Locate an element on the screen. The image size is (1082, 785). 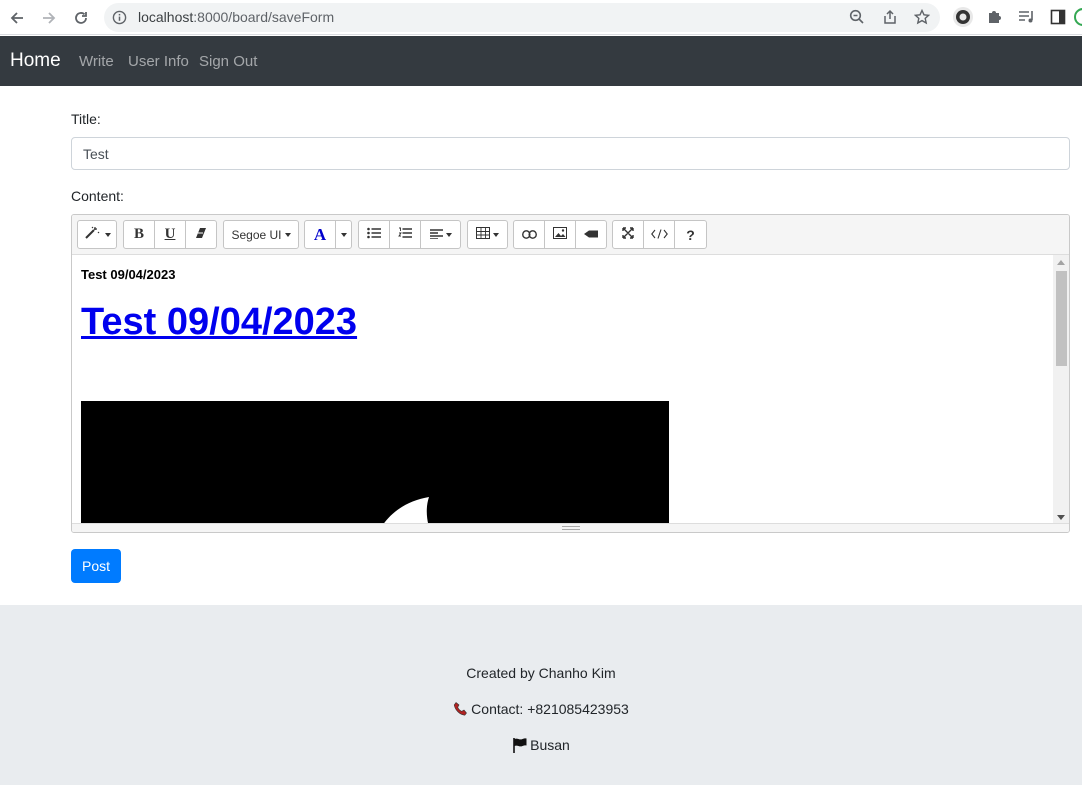
top-navbar: Home Write User Info Sign Out is located at coordinates (541, 61).